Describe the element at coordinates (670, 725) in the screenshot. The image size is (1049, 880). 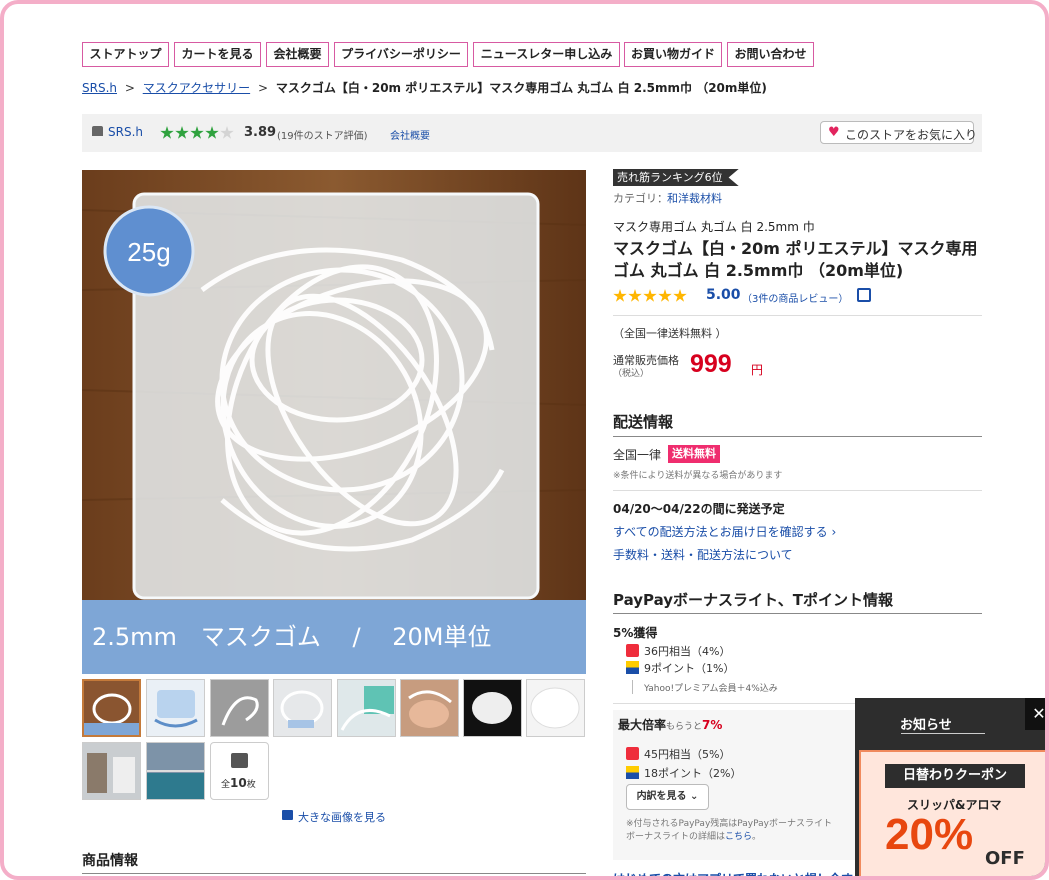
I see `max-rate-label: 最大倍率もらうと7%` at that location.